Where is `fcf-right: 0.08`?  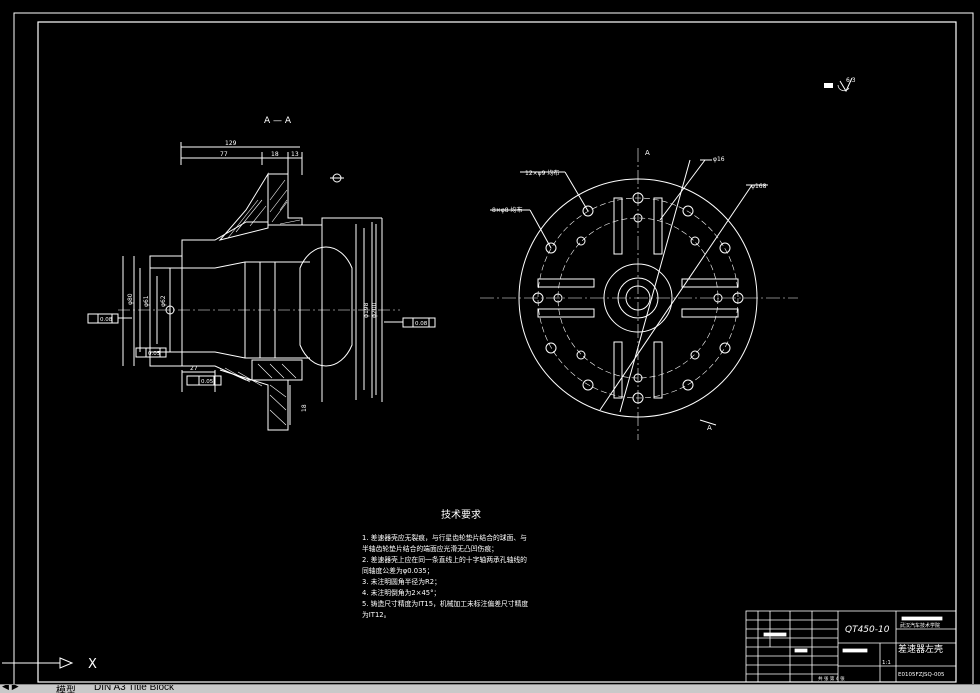
fcf-right: 0.08 is located at coordinates (410, 322).